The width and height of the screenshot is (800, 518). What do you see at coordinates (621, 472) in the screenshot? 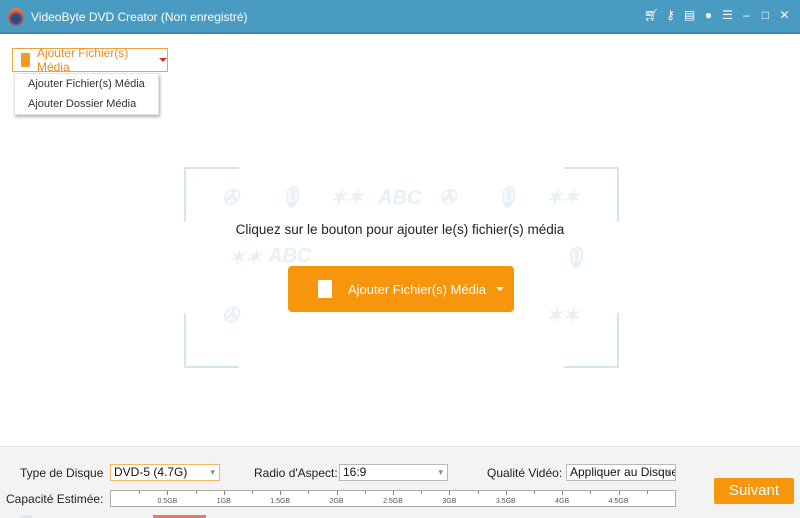
I see `quality-select: Appliquer au Disque` at bounding box center [621, 472].